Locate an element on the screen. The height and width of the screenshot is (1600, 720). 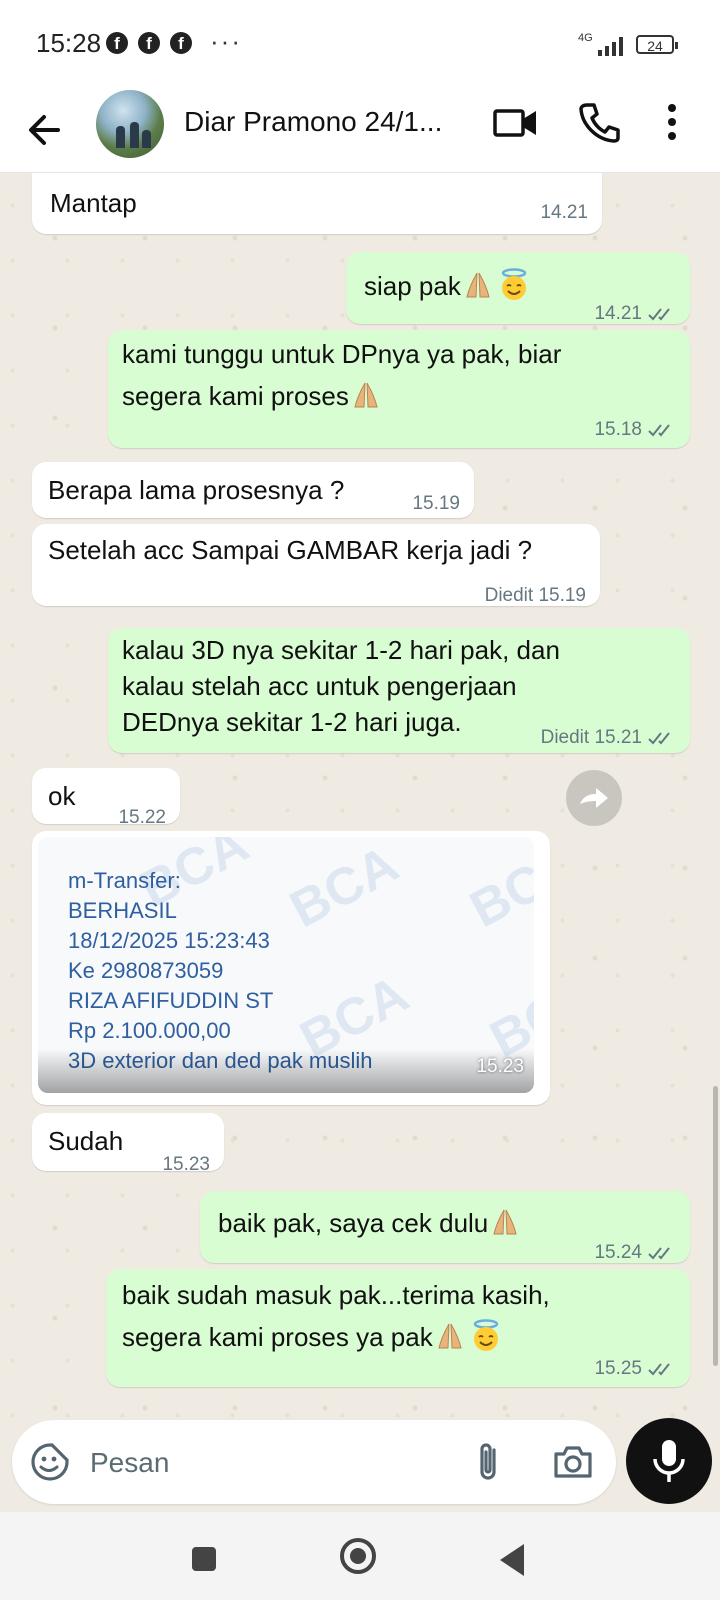
paperclip-icon is located at coordinates (489, 1462).